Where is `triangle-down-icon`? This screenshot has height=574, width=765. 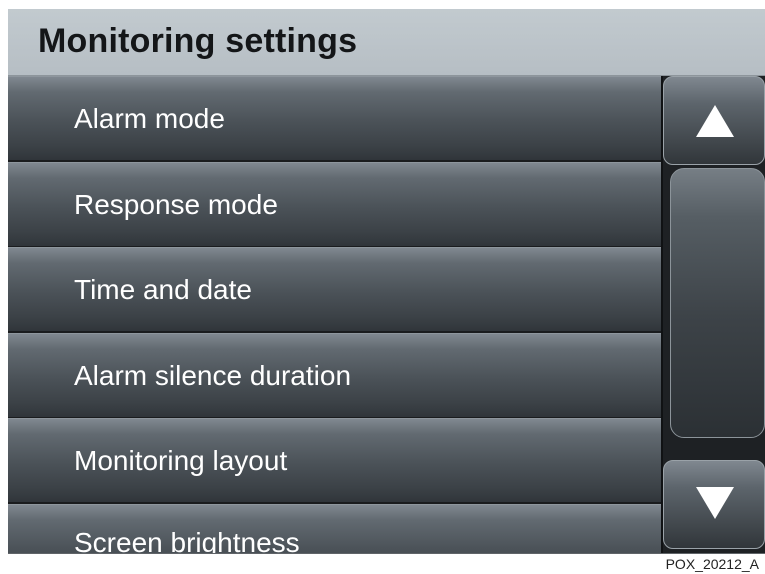
triangle-down-icon is located at coordinates (715, 503).